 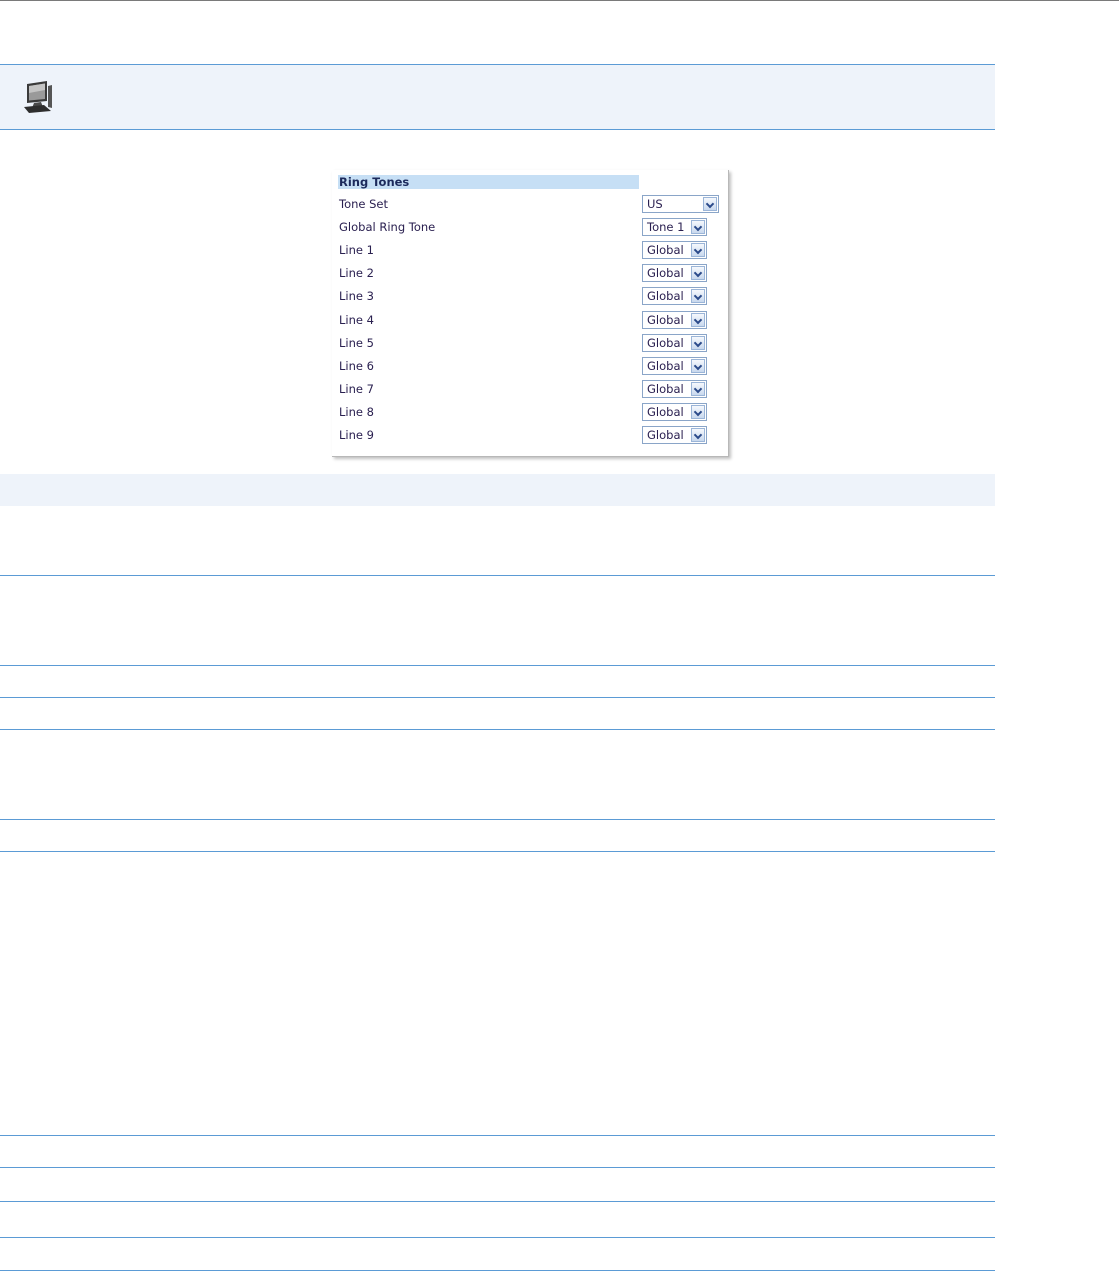 What do you see at coordinates (356, 343) in the screenshot?
I see `label-line-5: Line 5` at bounding box center [356, 343].